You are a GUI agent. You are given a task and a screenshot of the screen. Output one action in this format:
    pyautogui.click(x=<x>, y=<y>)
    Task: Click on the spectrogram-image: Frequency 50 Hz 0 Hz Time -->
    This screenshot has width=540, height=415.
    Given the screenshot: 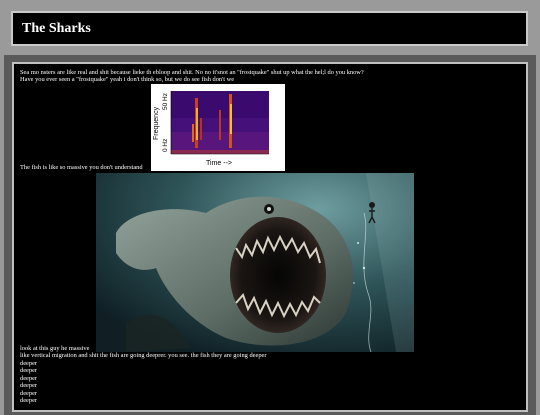 What is the action you would take?
    pyautogui.click(x=218, y=127)
    